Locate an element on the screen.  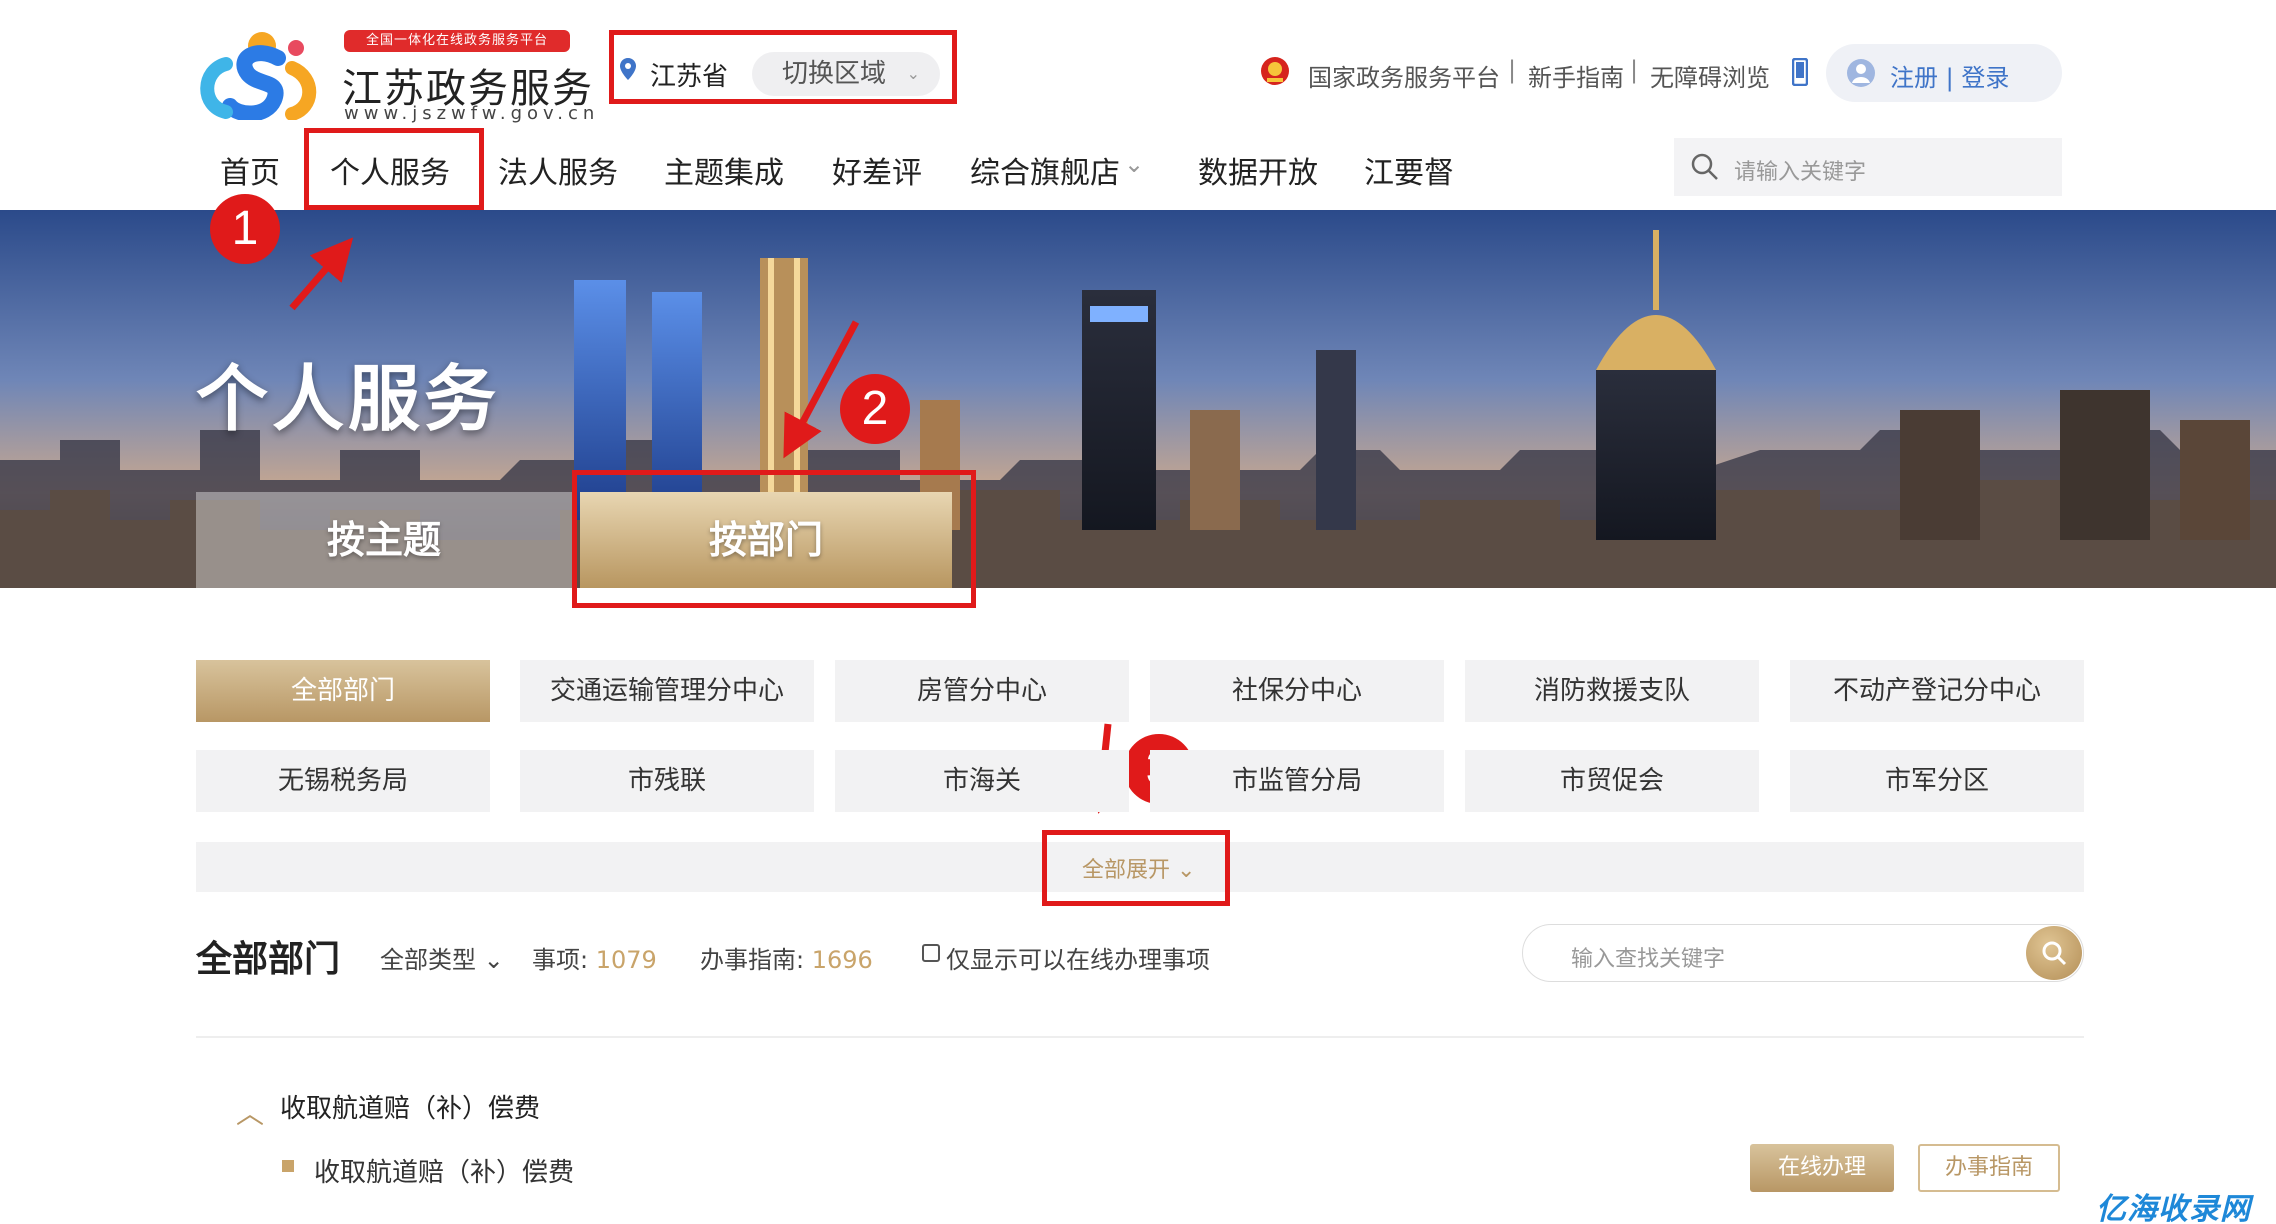
search-button is located at coordinates (2054, 953).